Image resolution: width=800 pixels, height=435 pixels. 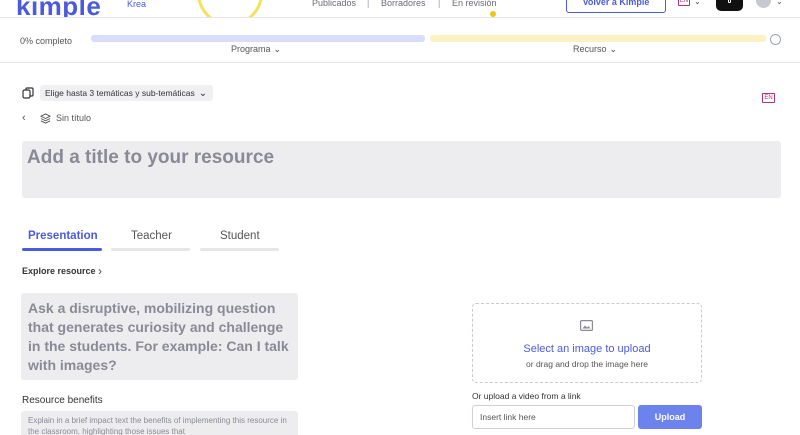 What do you see at coordinates (553, 417) in the screenshot?
I see `video-link-input` at bounding box center [553, 417].